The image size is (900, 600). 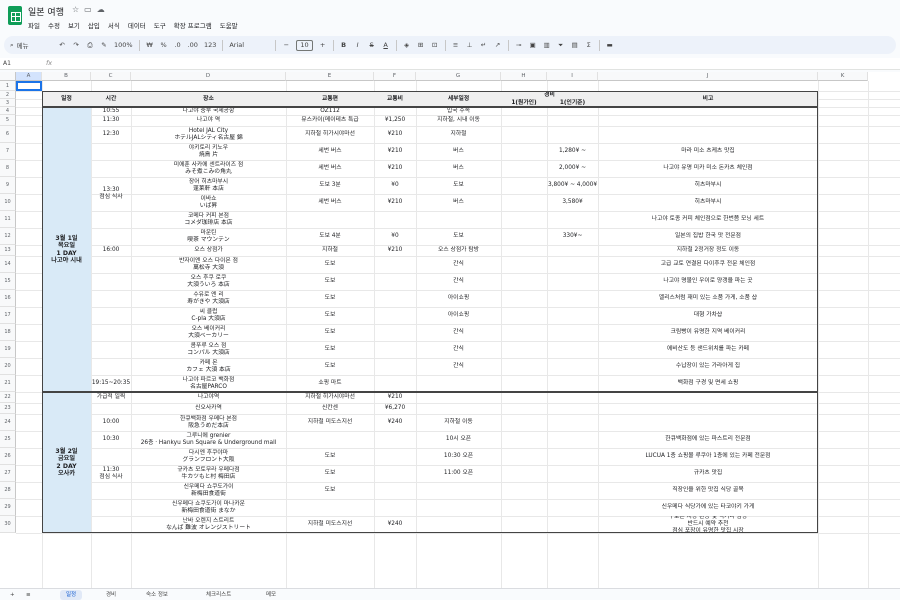 I want to click on menu-format: 서식, so click(x=114, y=25).